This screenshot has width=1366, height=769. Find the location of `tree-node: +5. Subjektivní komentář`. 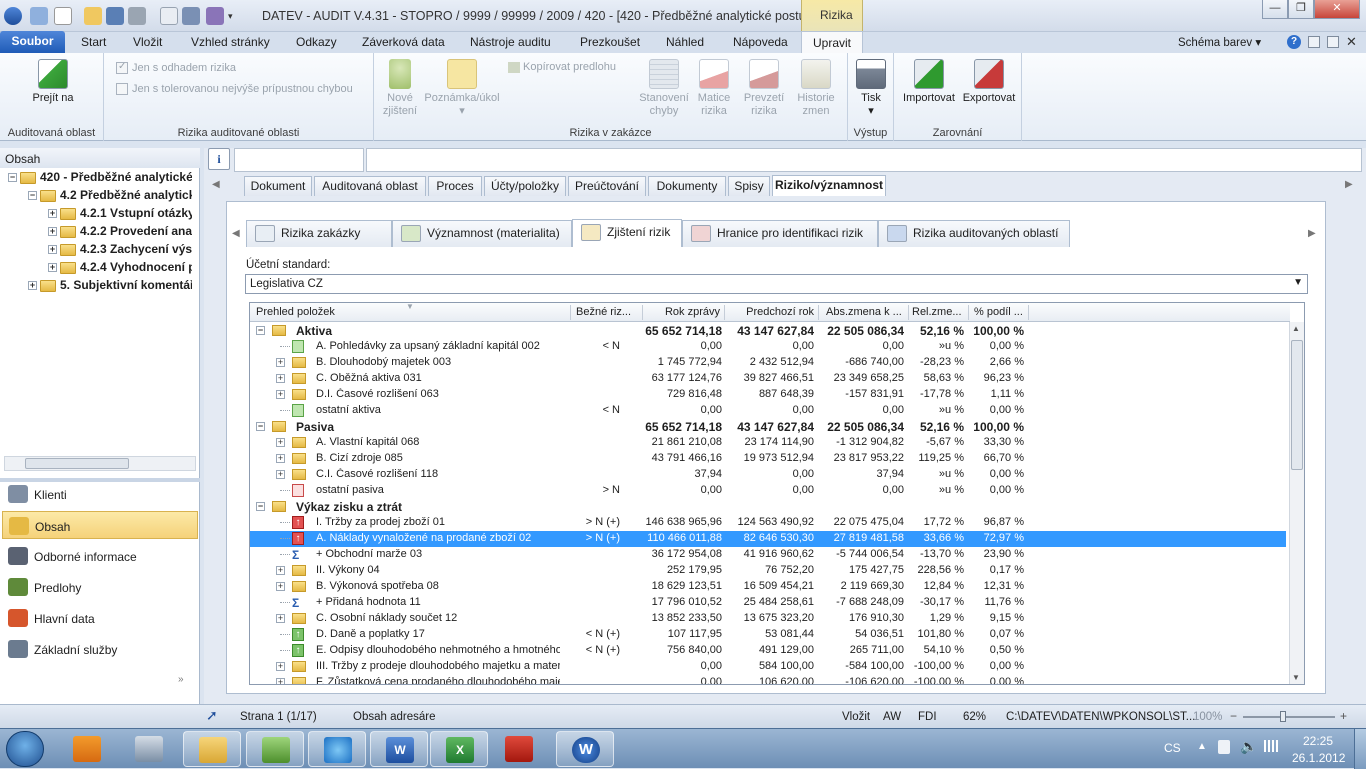

tree-node: +5. Subjektivní komentář is located at coordinates (110, 285).